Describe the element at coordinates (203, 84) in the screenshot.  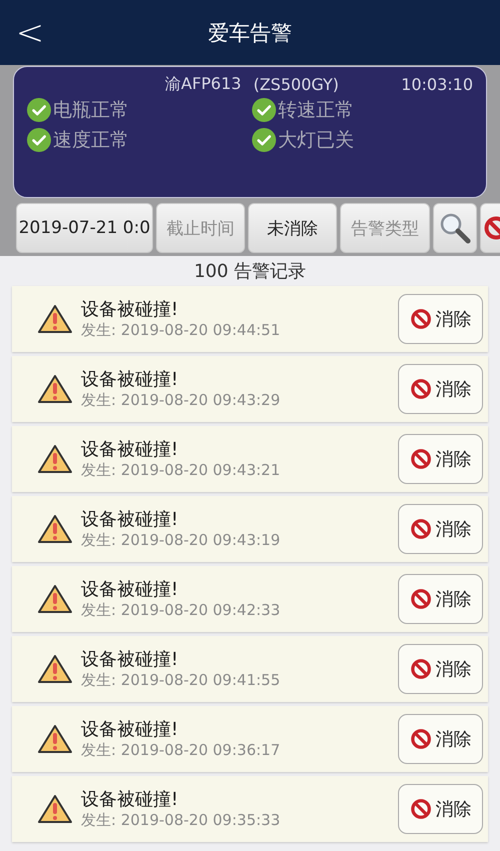
I see `plate-number: 渝AFP613` at that location.